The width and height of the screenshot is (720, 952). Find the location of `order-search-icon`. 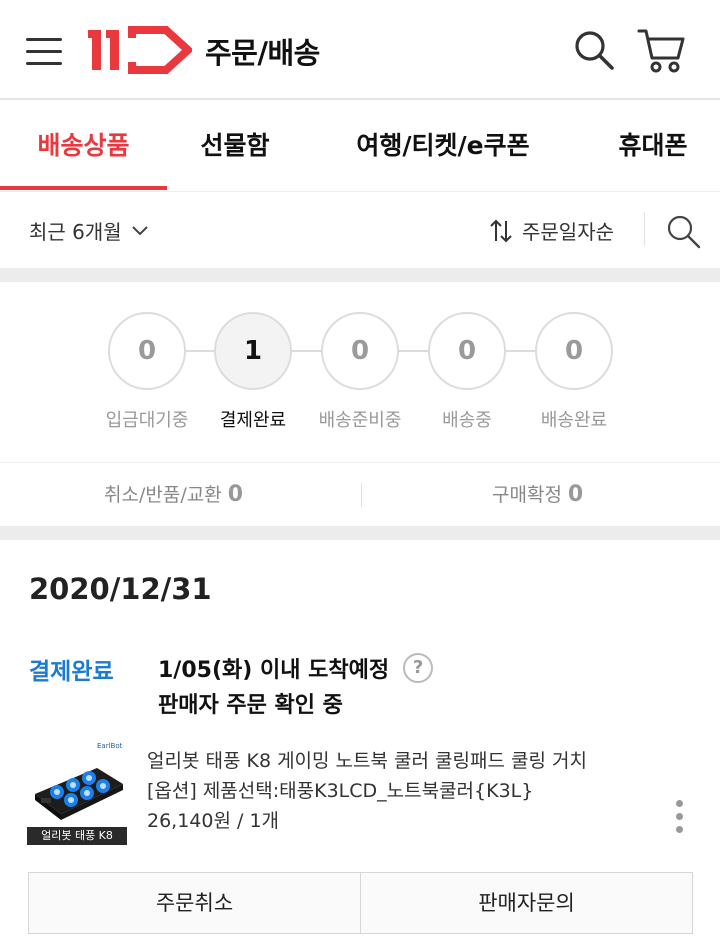

order-search-icon is located at coordinates (683, 231).